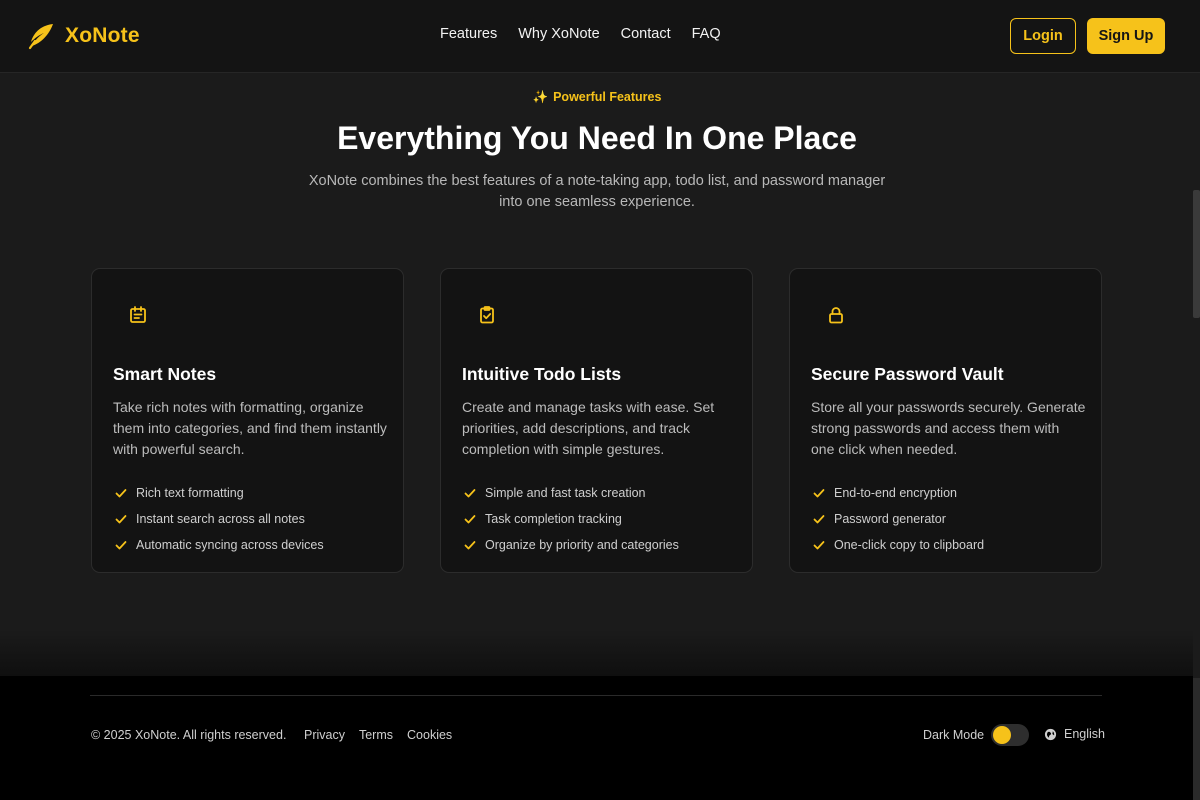  What do you see at coordinates (597, 138) in the screenshot?
I see `section-title: Everything You Need In One Place` at bounding box center [597, 138].